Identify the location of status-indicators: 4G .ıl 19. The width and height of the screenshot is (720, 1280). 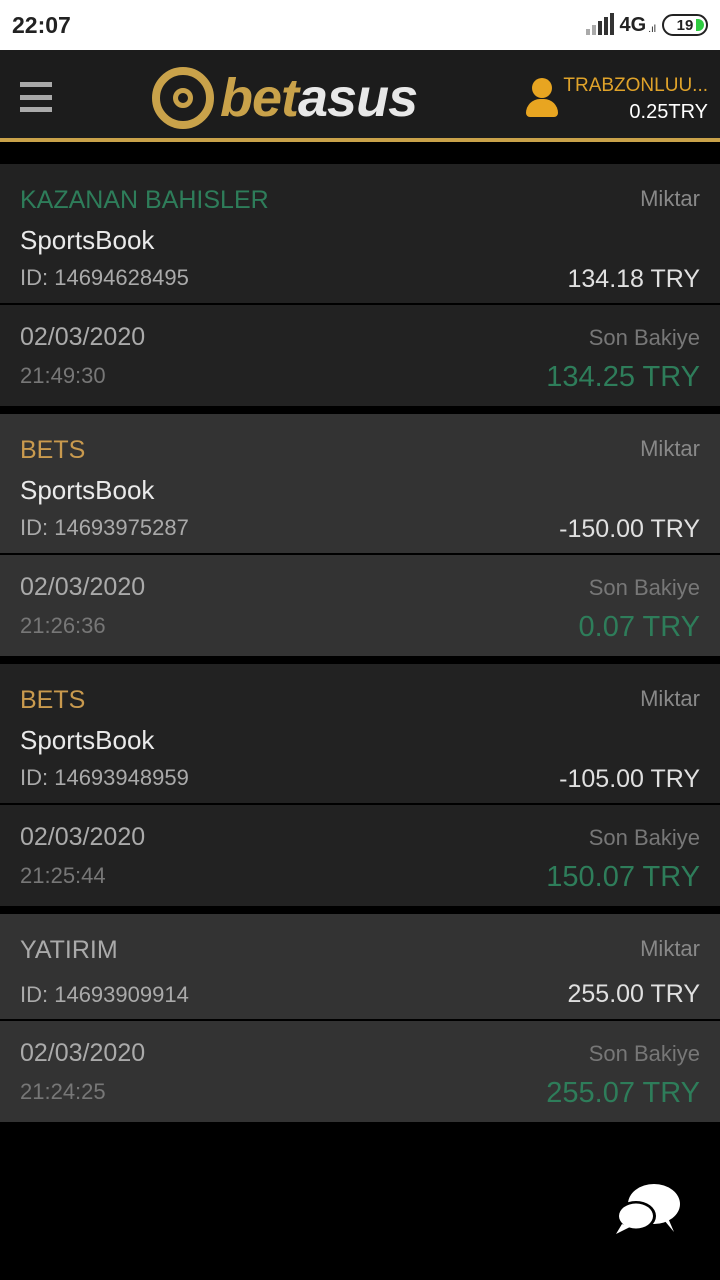
(646, 25).